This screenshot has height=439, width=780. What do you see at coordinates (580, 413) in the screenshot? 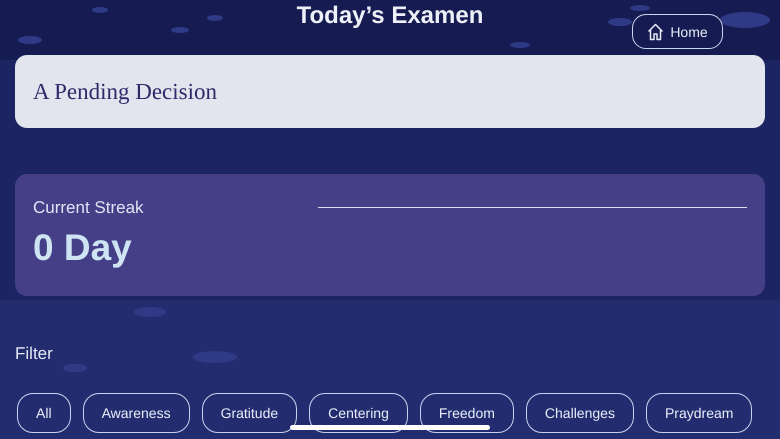
I see `filter-chip: Challenges` at bounding box center [580, 413].